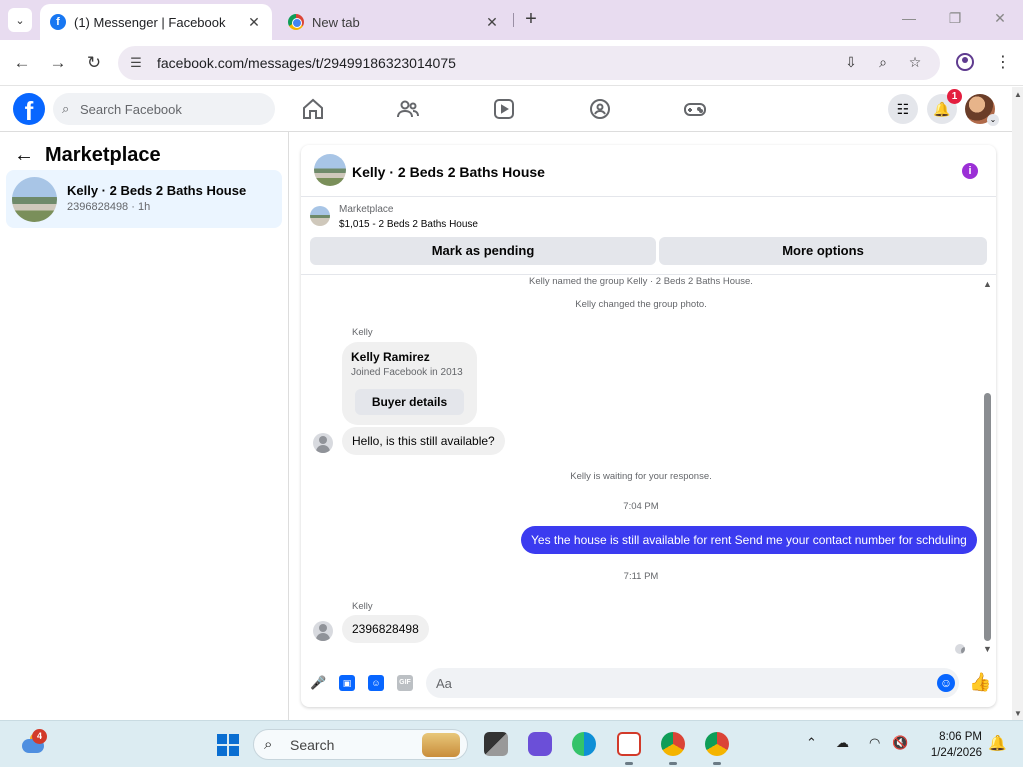  I want to click on tab-divider, so click(513, 20).